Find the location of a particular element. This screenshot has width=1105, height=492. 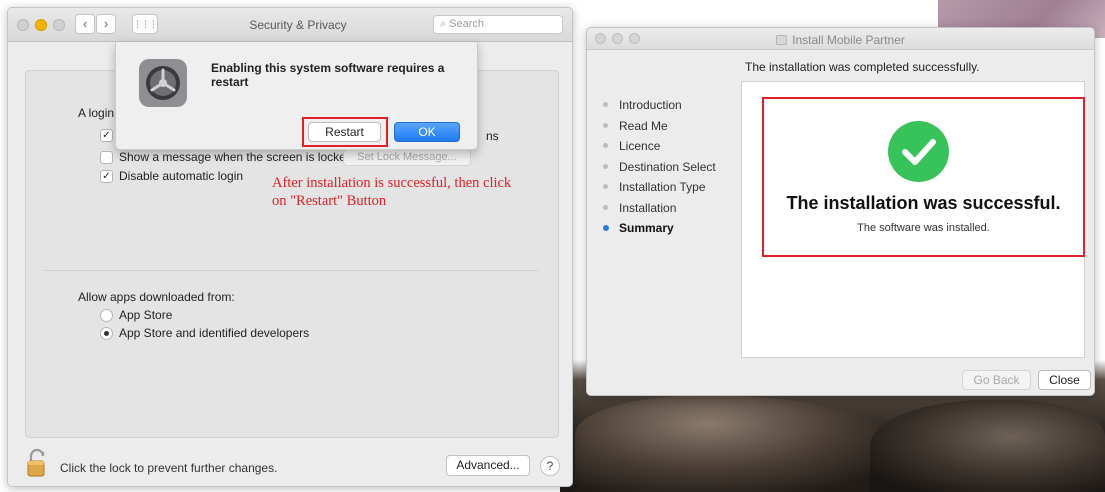

installer-title-text: Install Mobile Partner is located at coordinates (848, 40).